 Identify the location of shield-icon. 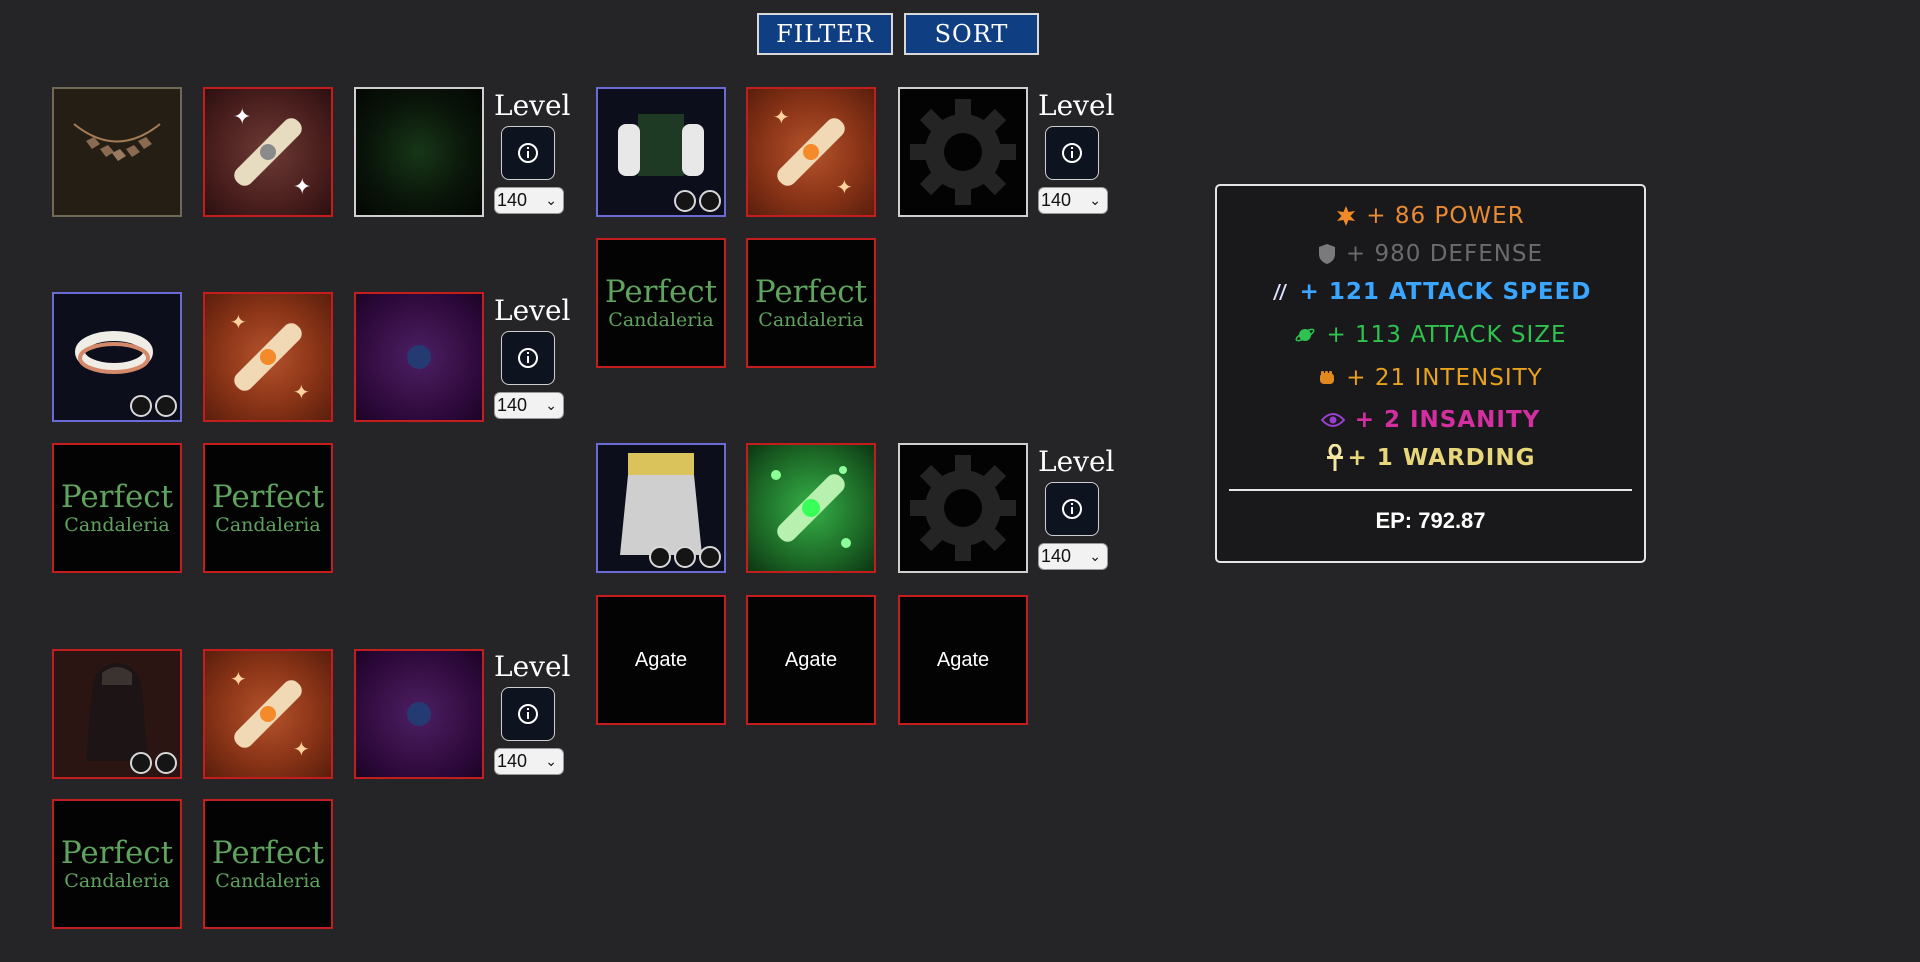
(1327, 254).